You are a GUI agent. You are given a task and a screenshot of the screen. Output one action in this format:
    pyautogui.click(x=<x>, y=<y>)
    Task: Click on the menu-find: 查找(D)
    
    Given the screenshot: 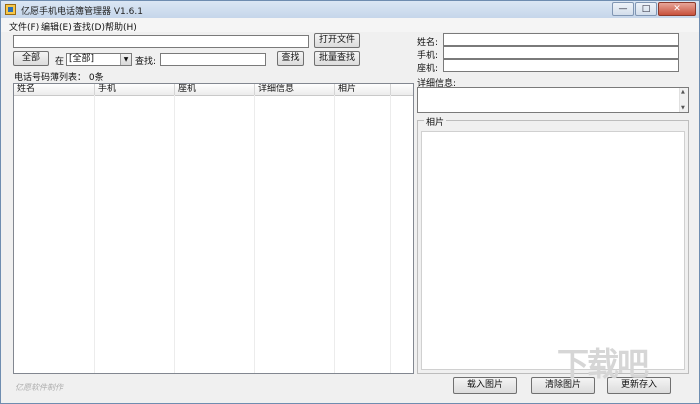 What is the action you would take?
    pyautogui.click(x=89, y=26)
    